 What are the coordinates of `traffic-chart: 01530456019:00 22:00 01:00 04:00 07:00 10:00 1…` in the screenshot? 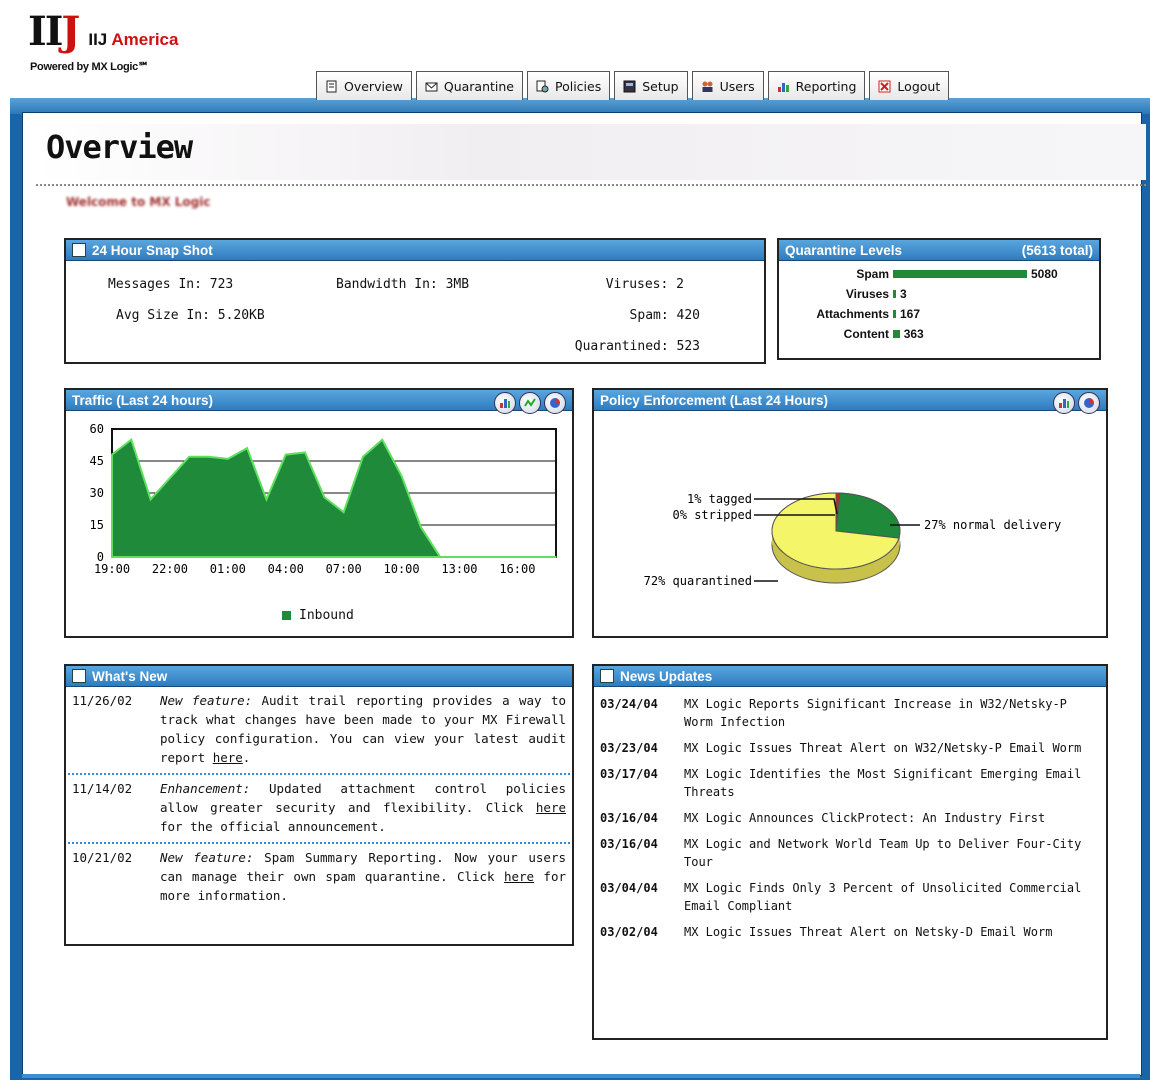 It's located at (323, 499).